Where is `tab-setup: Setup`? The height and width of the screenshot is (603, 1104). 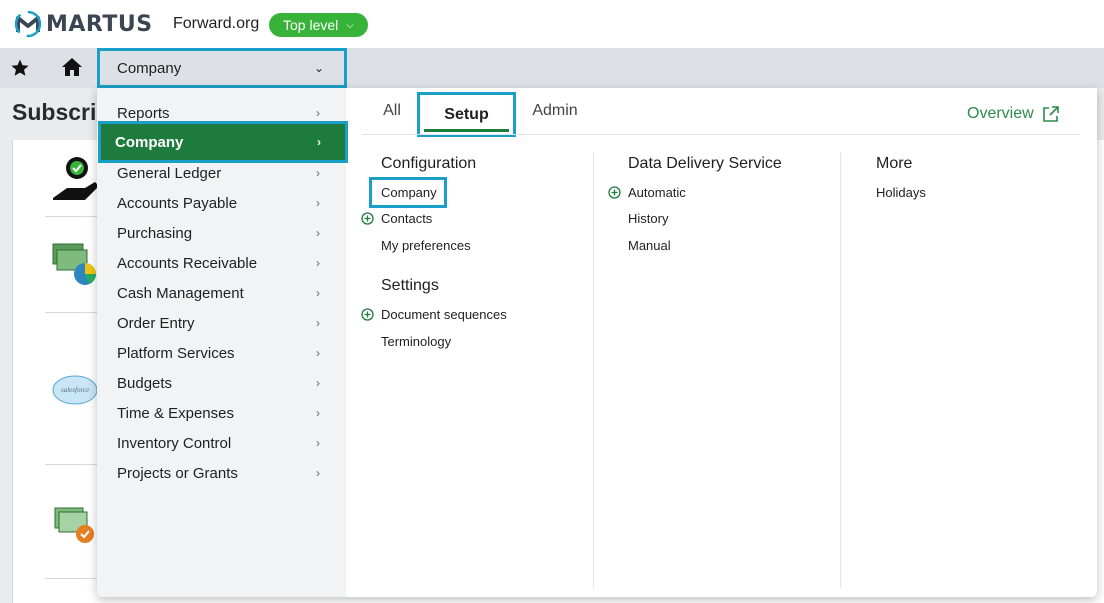
tab-setup: Setup is located at coordinates (466, 114).